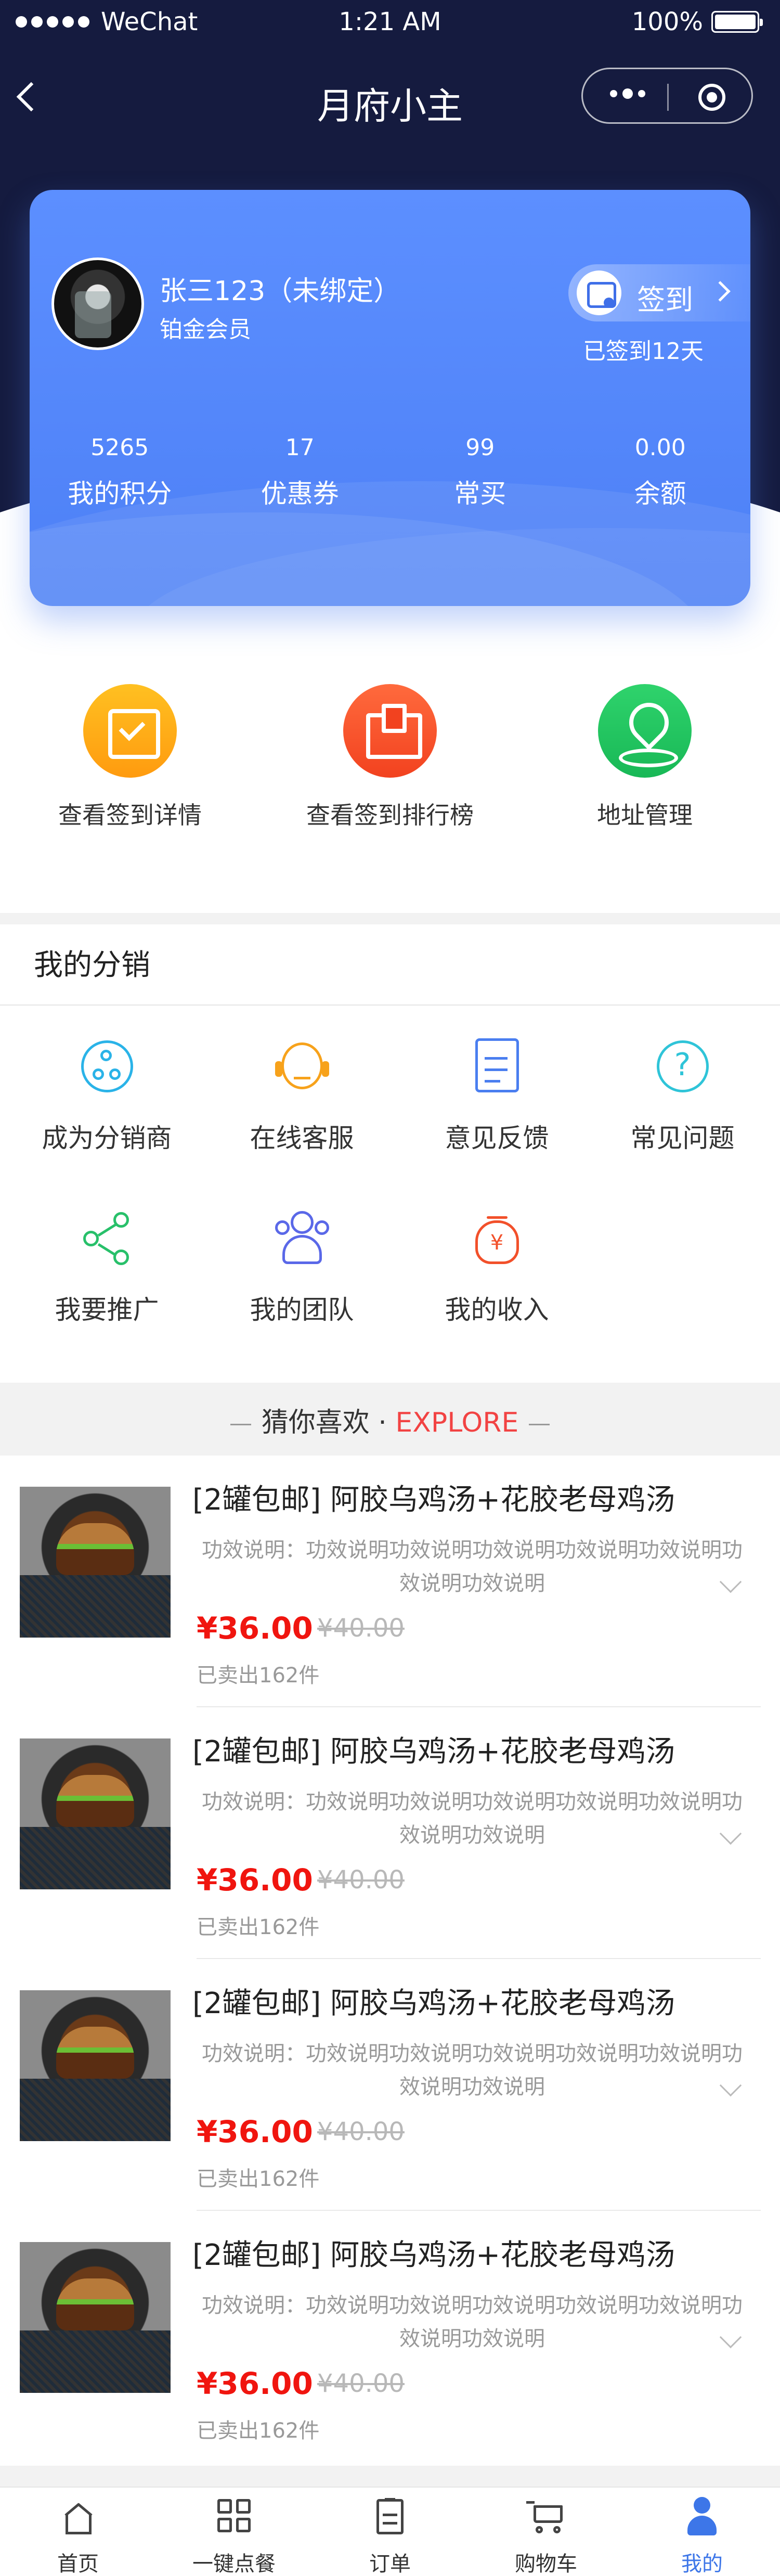 The width and height of the screenshot is (780, 2576). I want to click on tab-label: 一键点餐, so click(234, 2564).